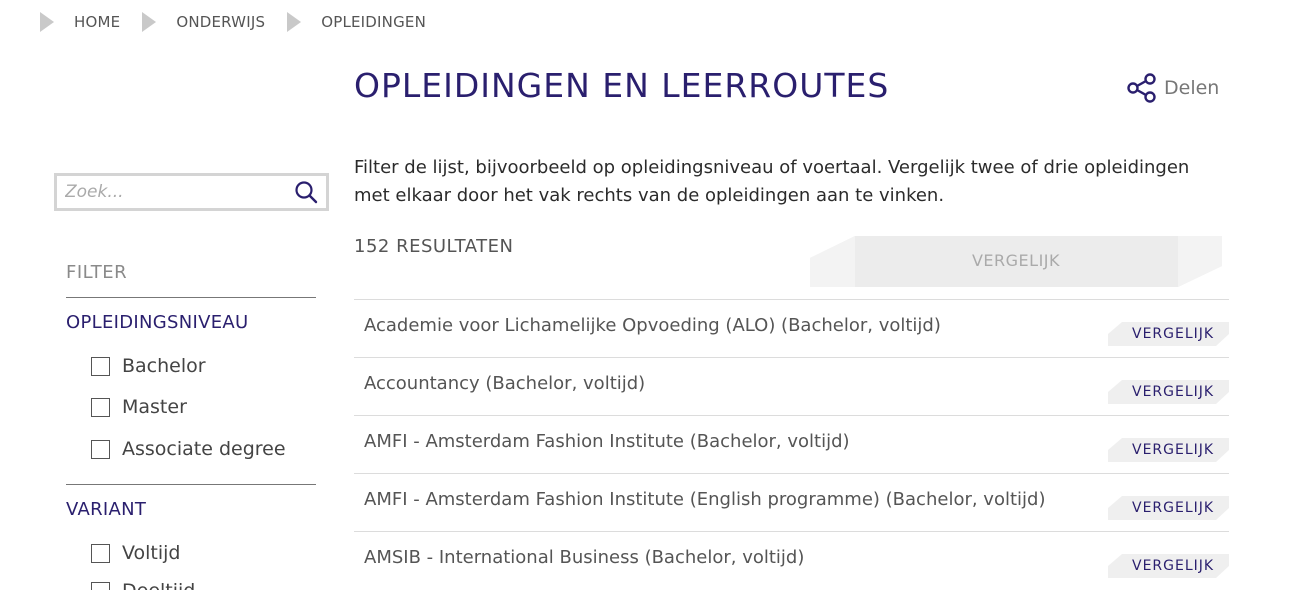  What do you see at coordinates (1192, 88) in the screenshot?
I see `share-label: Delen` at bounding box center [1192, 88].